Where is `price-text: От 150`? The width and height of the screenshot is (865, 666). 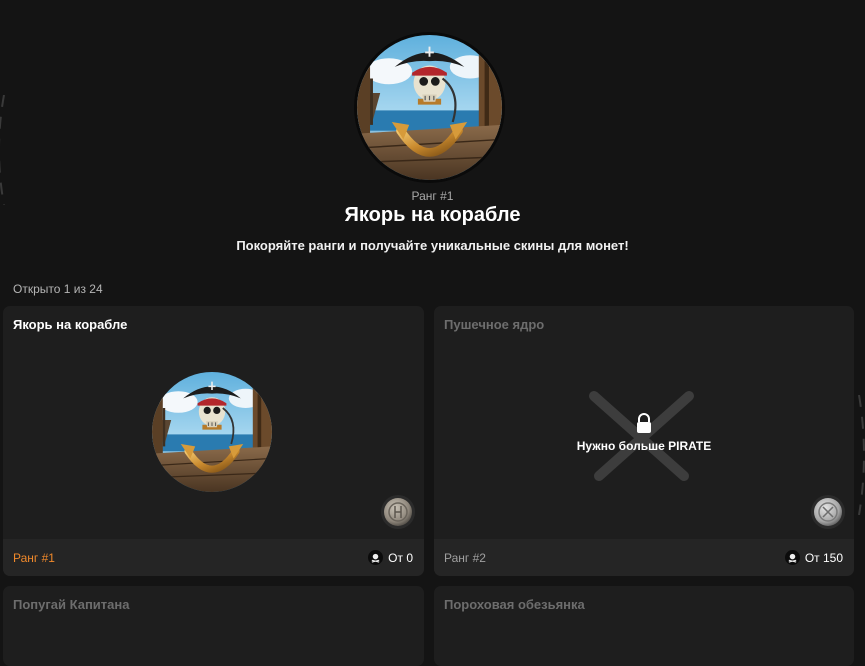 price-text: От 150 is located at coordinates (823, 557).